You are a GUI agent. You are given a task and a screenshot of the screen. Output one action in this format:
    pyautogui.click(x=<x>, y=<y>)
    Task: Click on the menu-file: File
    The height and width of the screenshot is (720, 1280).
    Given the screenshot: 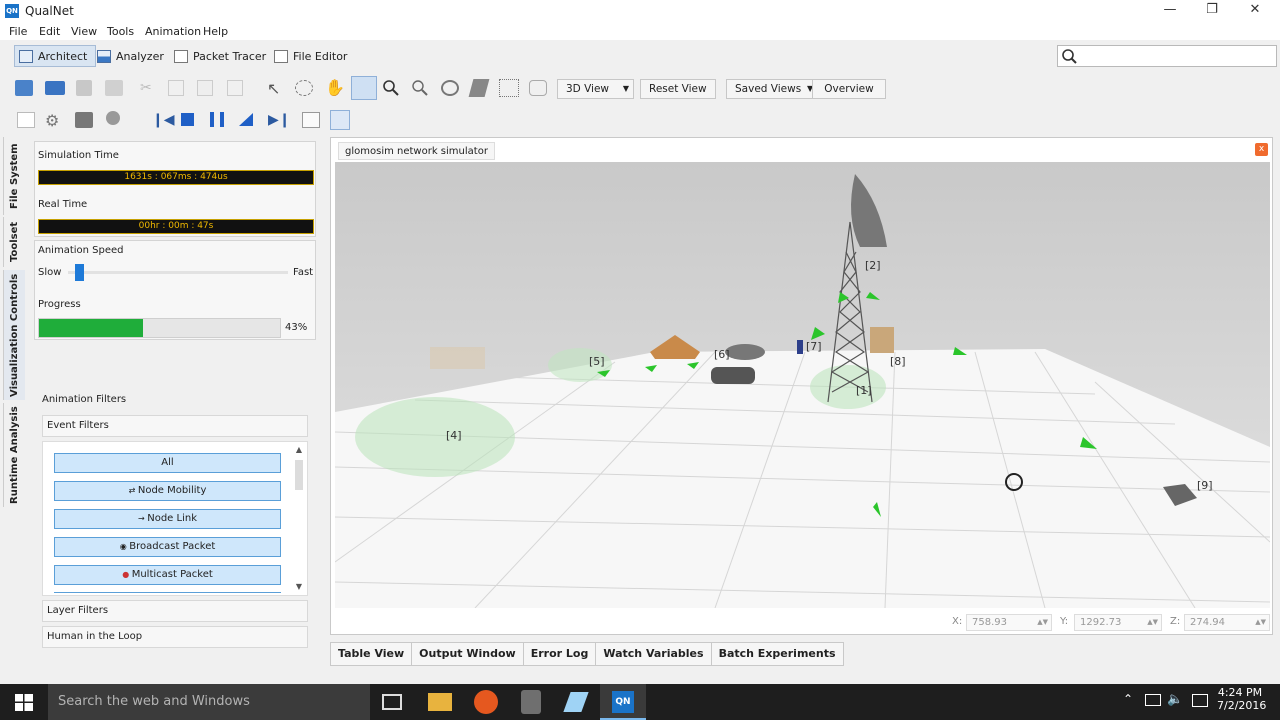 What is the action you would take?
    pyautogui.click(x=18, y=31)
    